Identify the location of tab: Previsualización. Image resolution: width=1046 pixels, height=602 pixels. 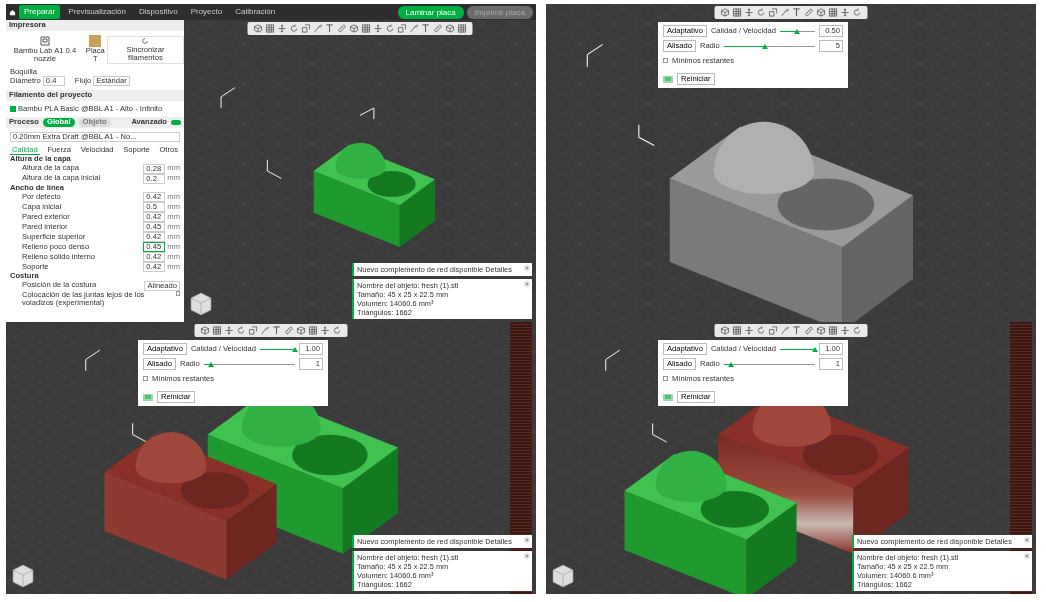
(97, 12).